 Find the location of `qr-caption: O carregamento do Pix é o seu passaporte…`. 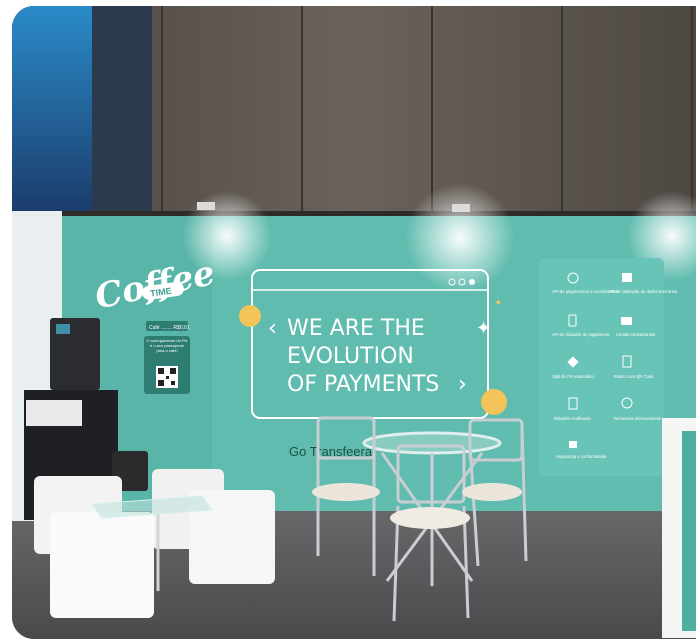

qr-caption: O carregamento do Pix é o seu passaporte… is located at coordinates (167, 345).